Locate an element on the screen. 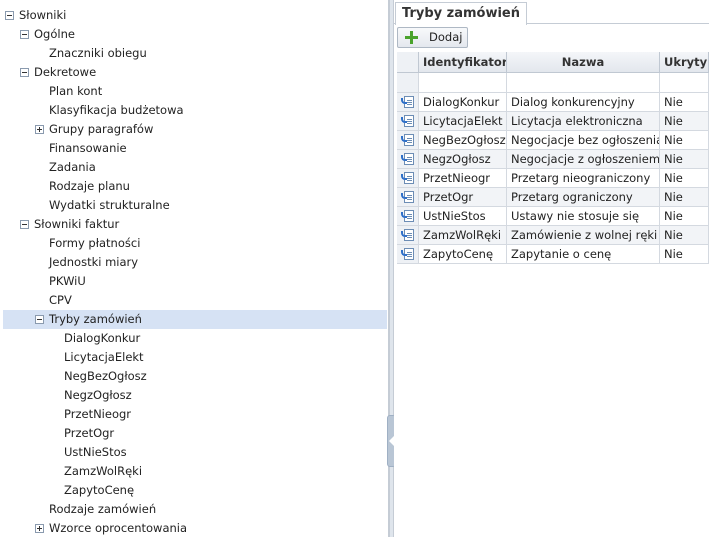 The image size is (709, 537). tree-node: Znaczniki obiegu is located at coordinates (194, 53).